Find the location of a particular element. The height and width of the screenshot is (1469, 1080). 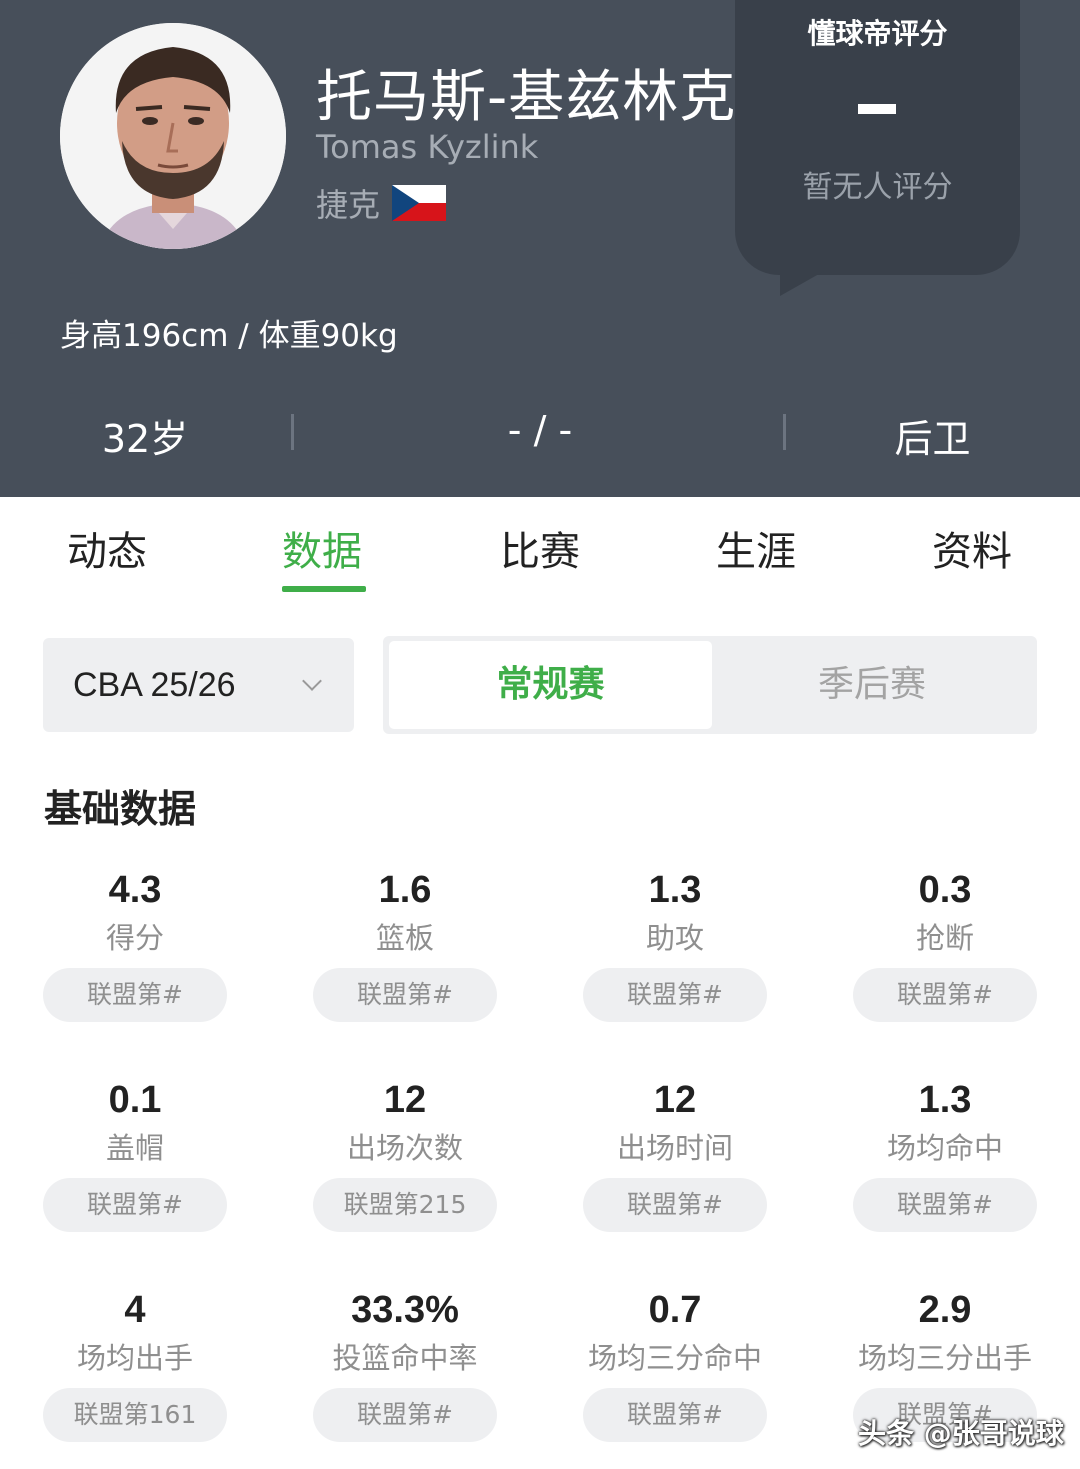

tab-stats: 数据 is located at coordinates (322, 548).